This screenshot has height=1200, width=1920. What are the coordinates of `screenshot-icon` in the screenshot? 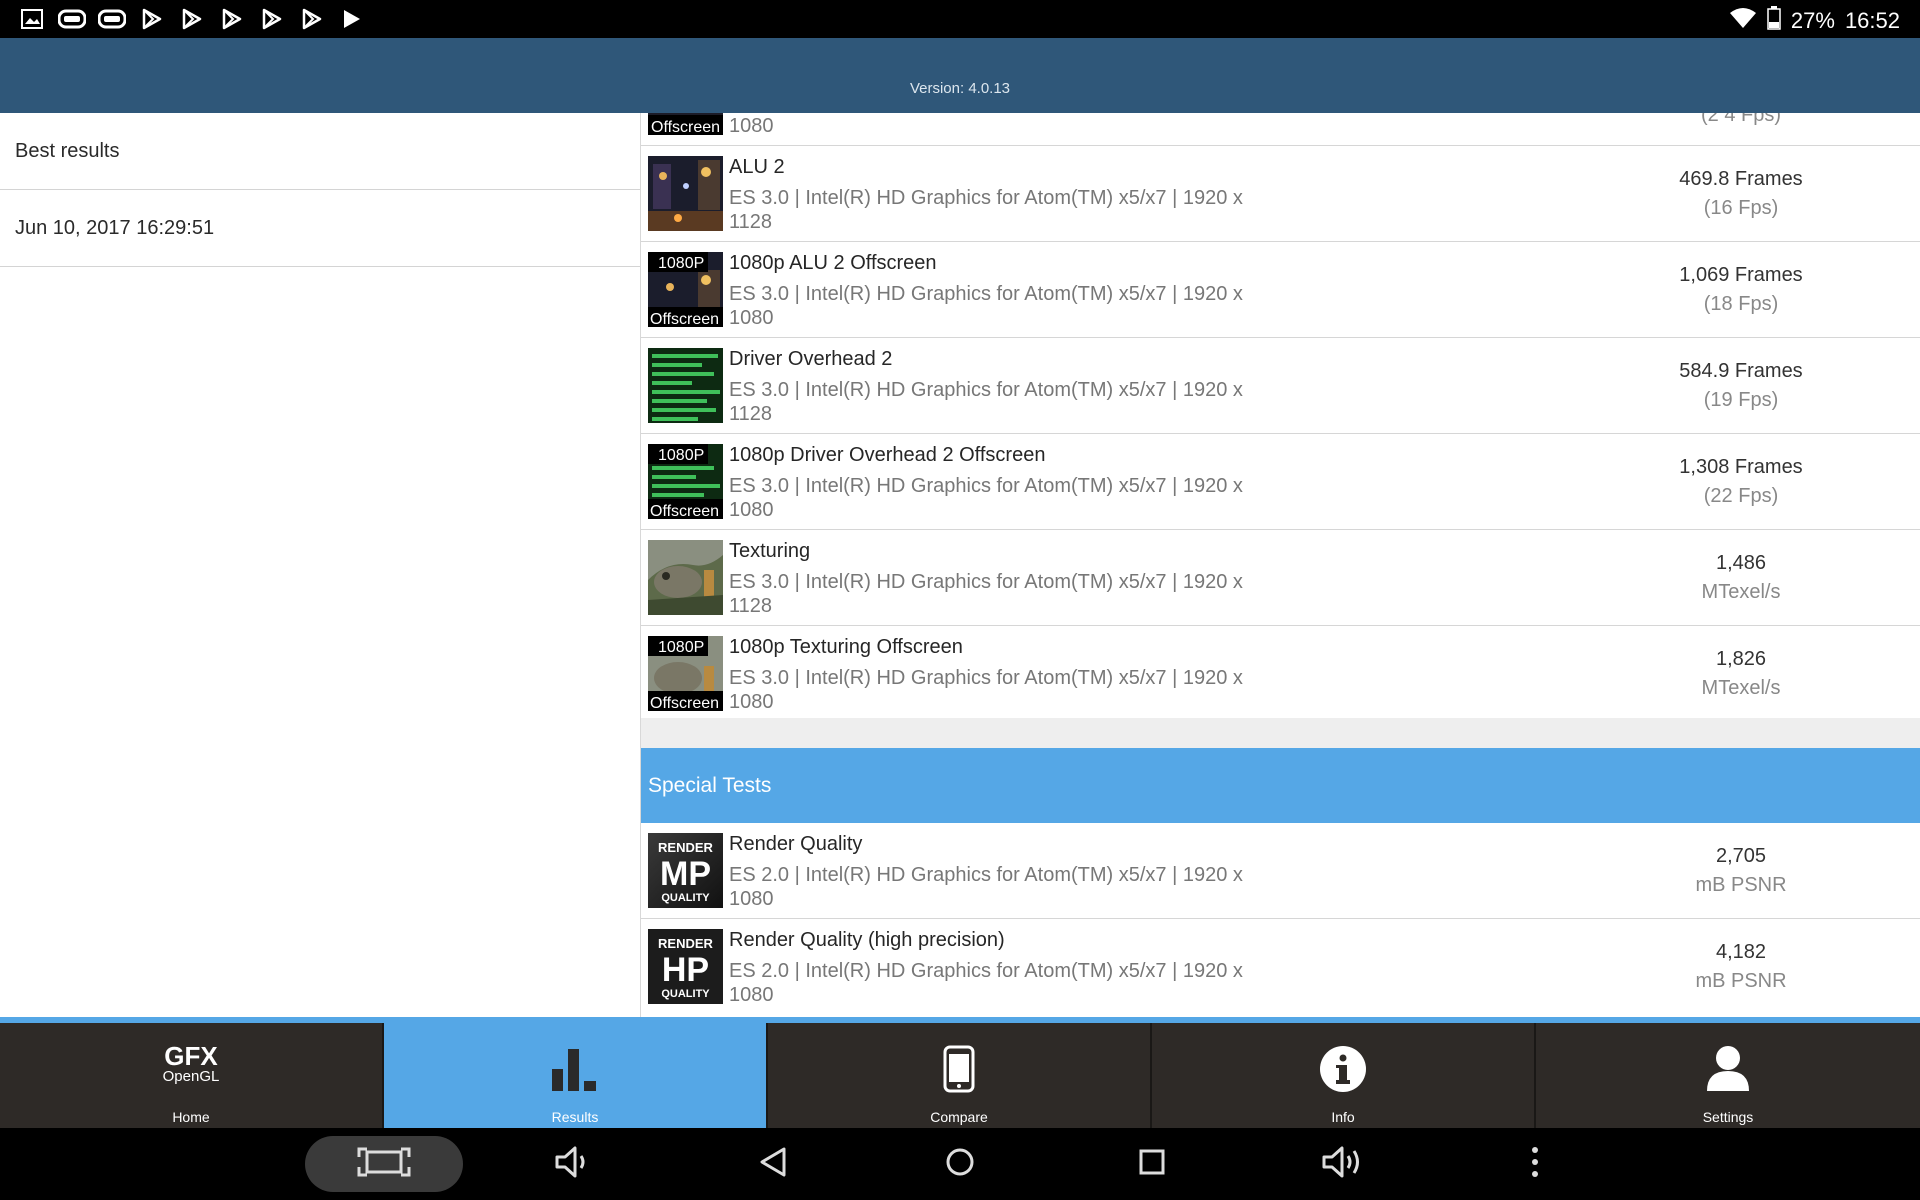 It's located at (384, 1164).